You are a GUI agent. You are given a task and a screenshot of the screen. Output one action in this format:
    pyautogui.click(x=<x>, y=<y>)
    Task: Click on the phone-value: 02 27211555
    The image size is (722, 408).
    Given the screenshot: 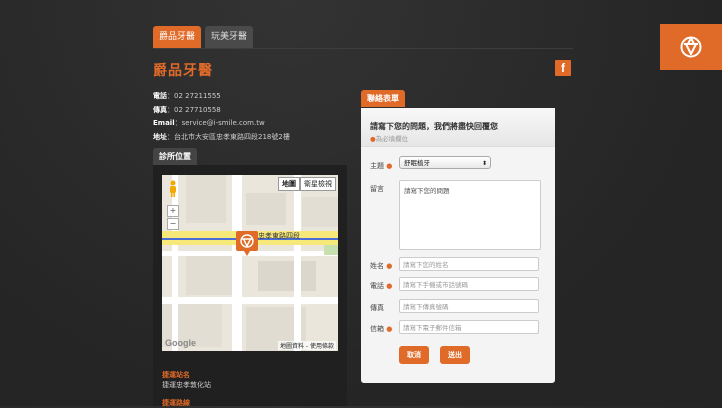 What is the action you would take?
    pyautogui.click(x=197, y=96)
    